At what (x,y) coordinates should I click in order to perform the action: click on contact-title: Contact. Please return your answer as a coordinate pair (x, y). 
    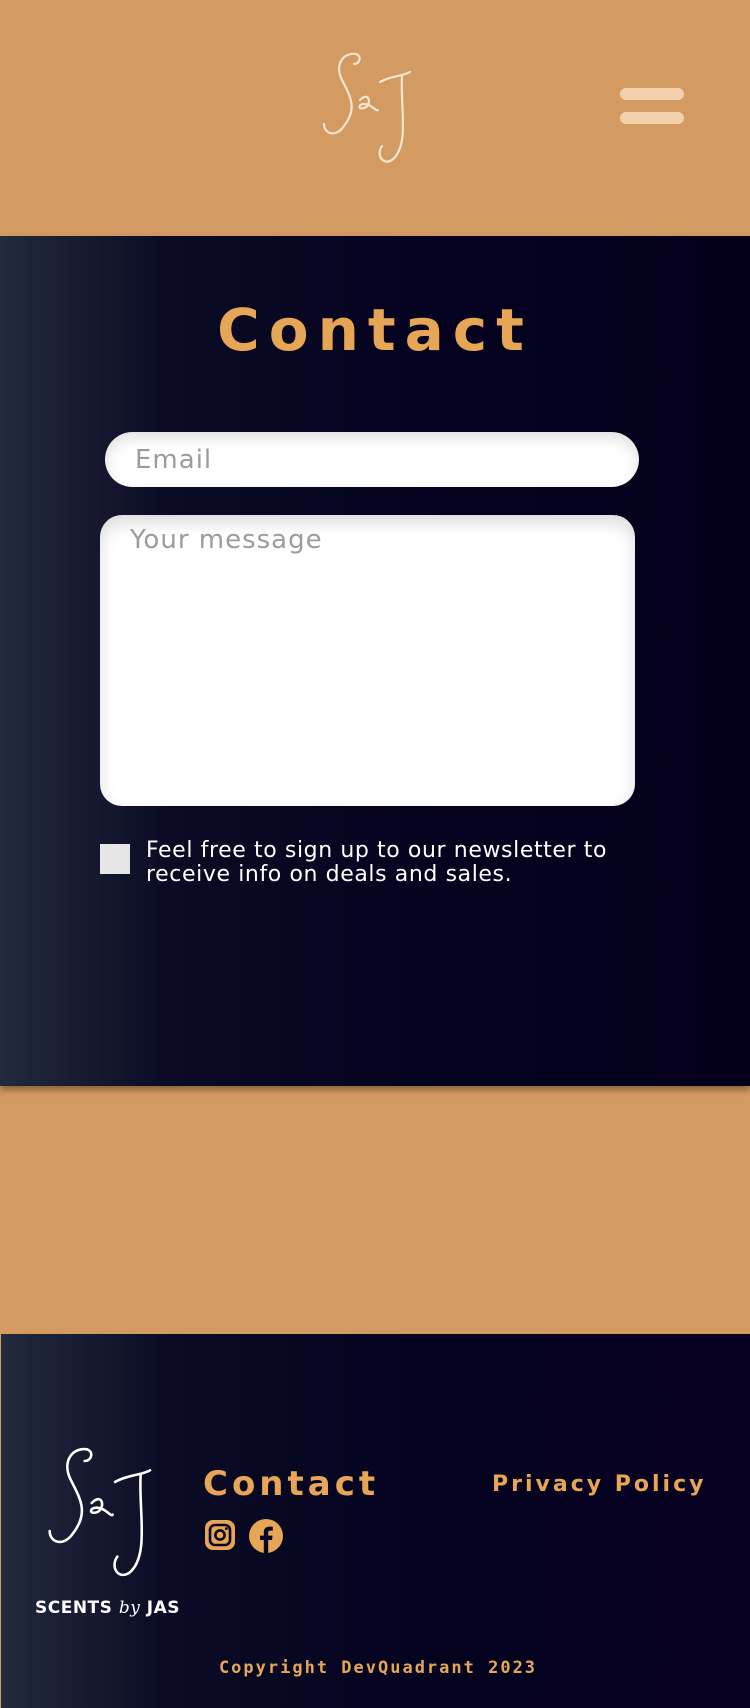
    Looking at the image, I should click on (375, 330).